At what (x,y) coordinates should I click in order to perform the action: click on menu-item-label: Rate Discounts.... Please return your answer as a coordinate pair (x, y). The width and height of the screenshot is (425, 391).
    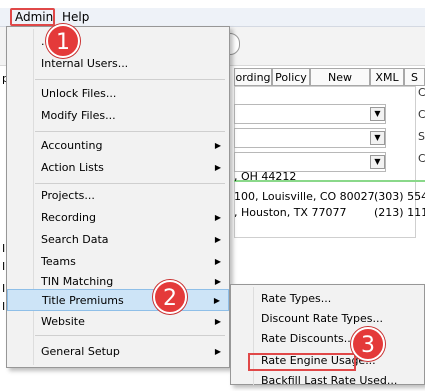
    Looking at the image, I should click on (308, 338).